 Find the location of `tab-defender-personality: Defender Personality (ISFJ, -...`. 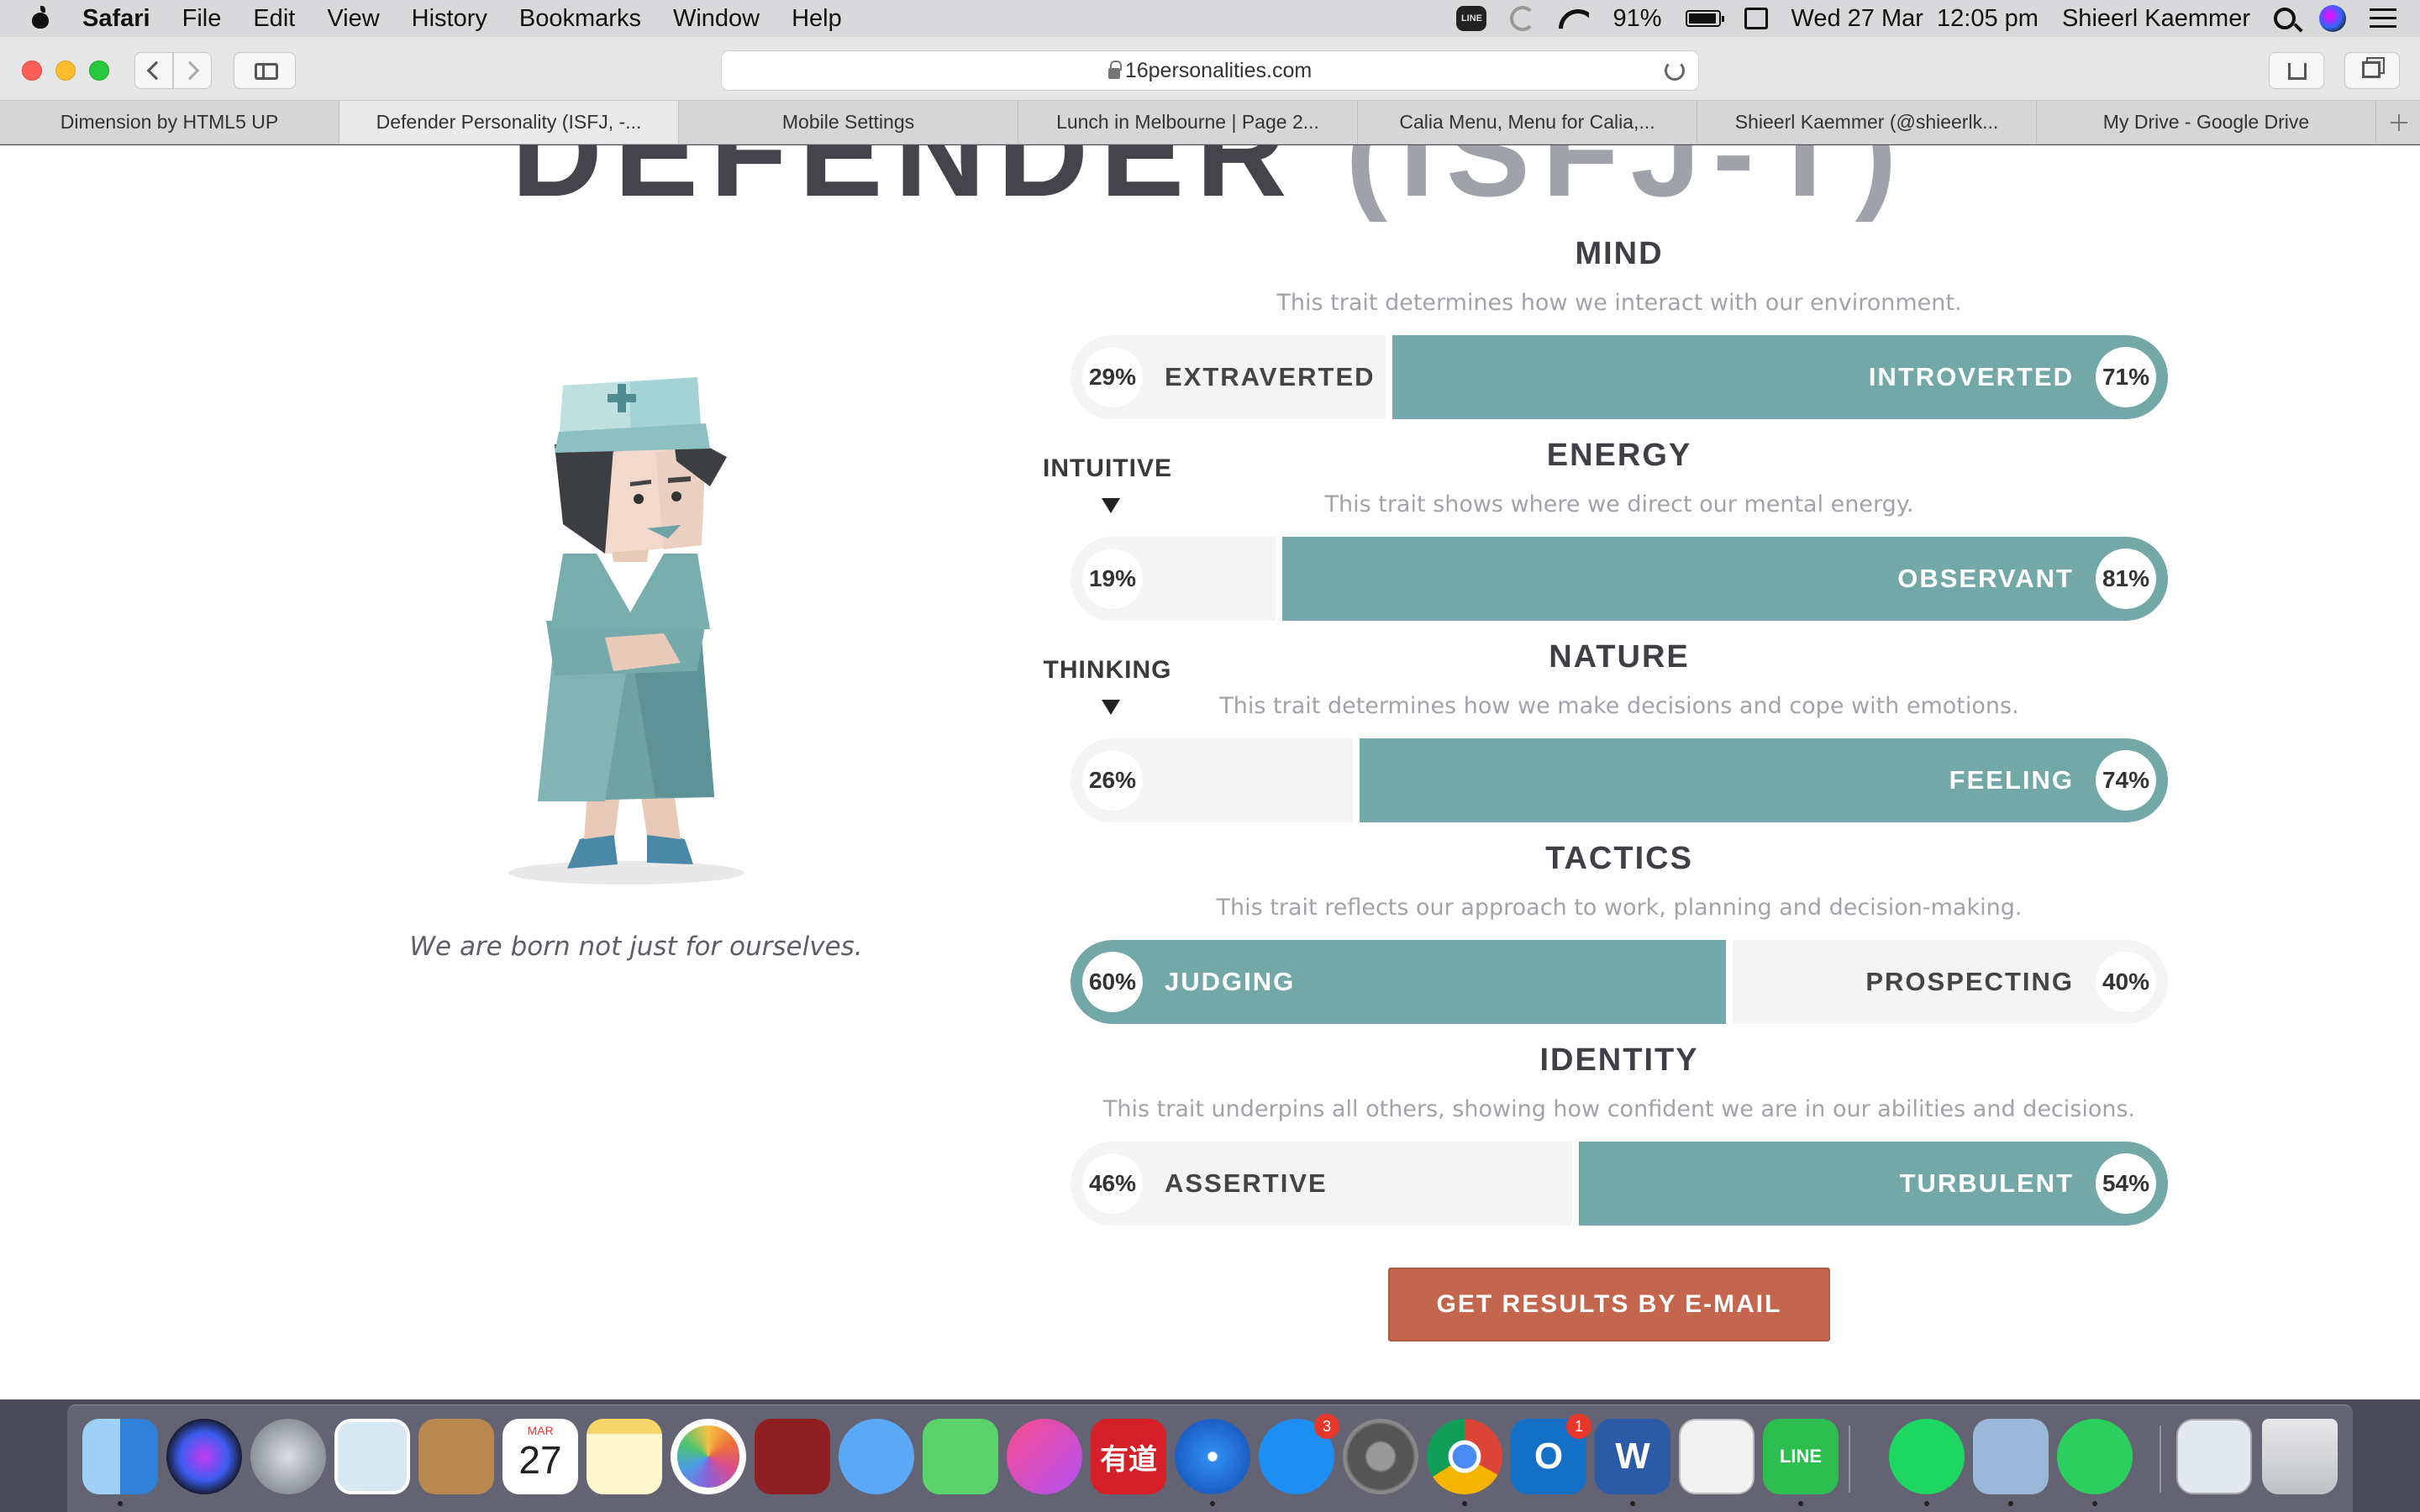

tab-defender-personality: Defender Personality (ISFJ, -... is located at coordinates (509, 122).